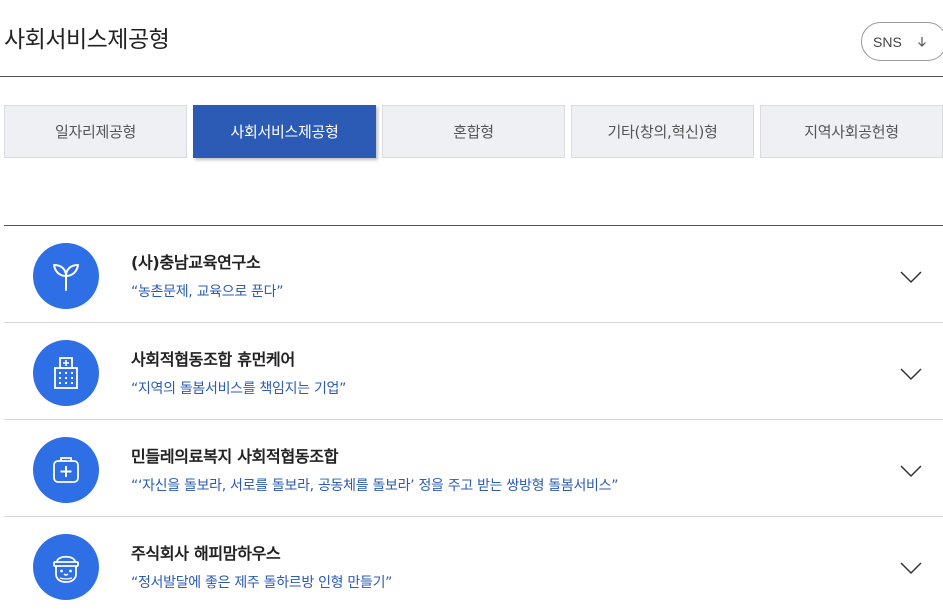  I want to click on page-header: 사회서비스제공형 SNS, so click(471, 38).